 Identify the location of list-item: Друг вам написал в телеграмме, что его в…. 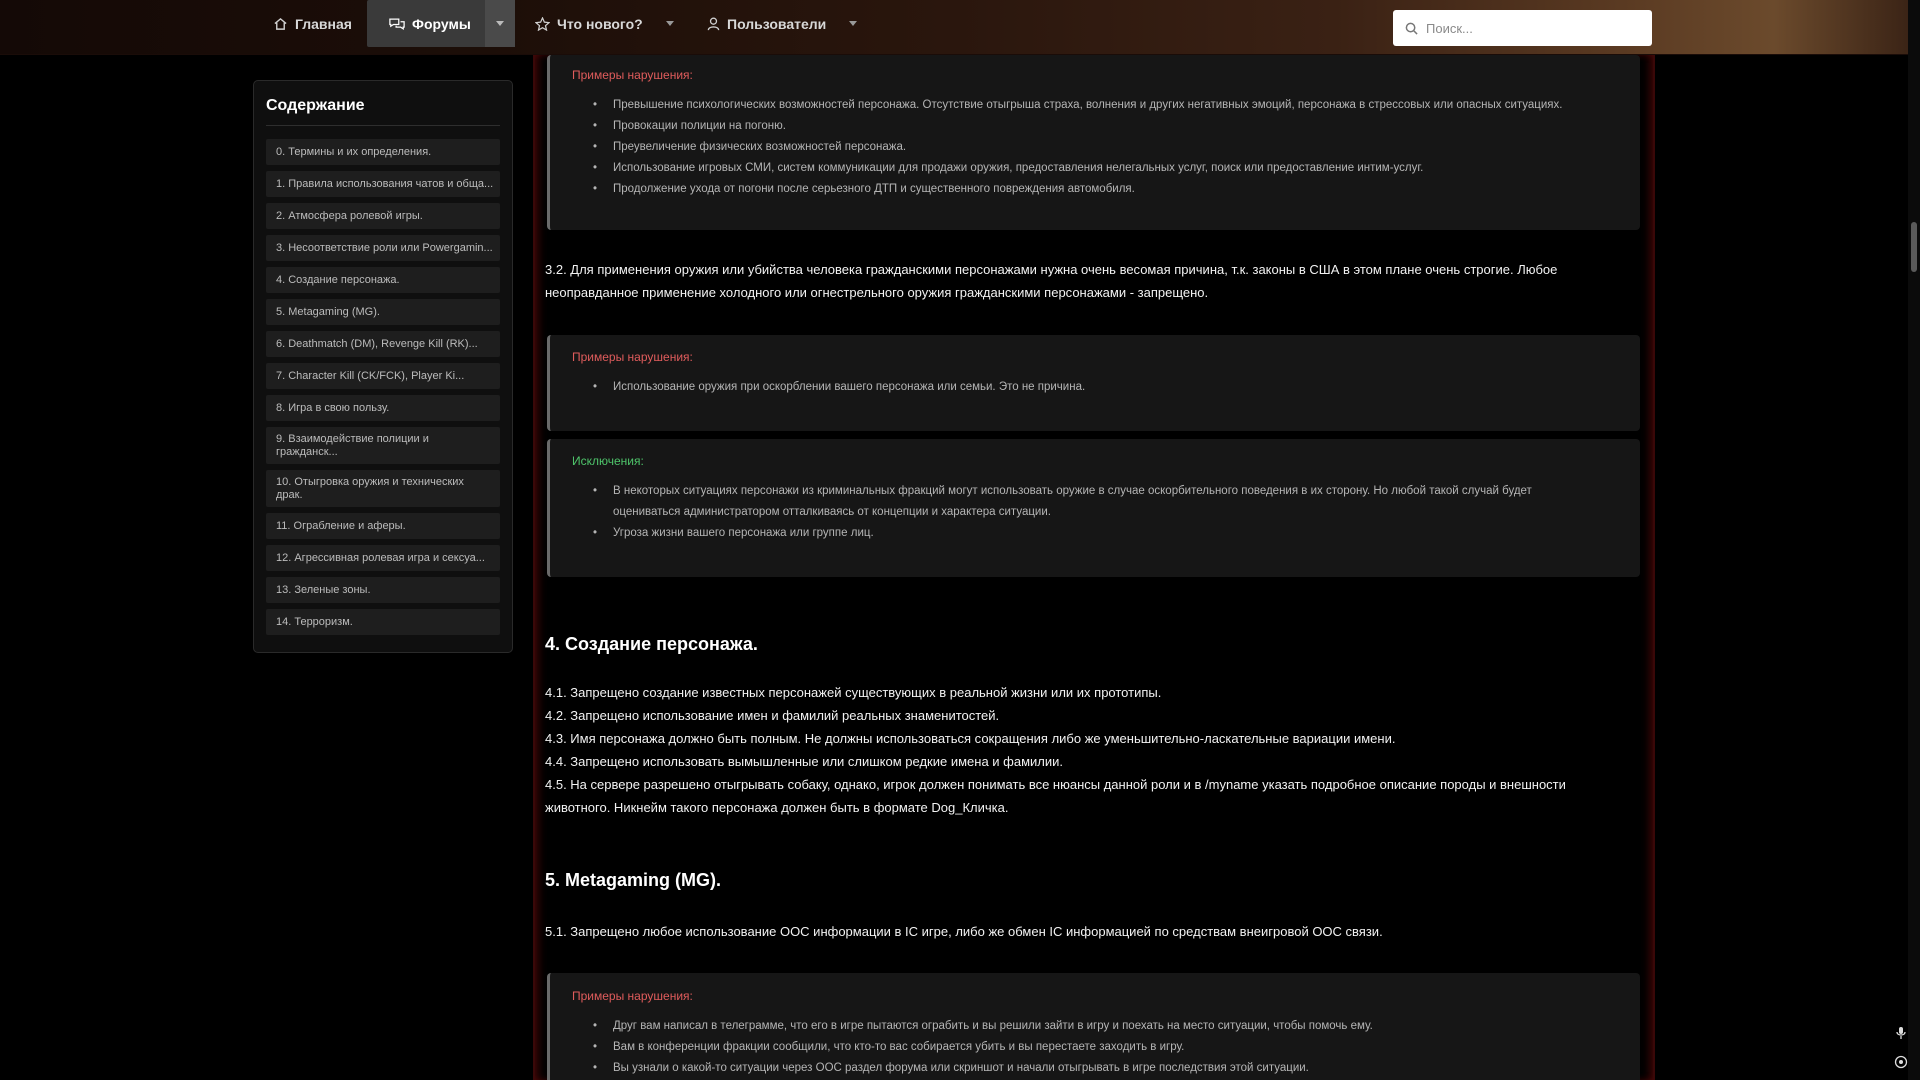
(983, 1026).